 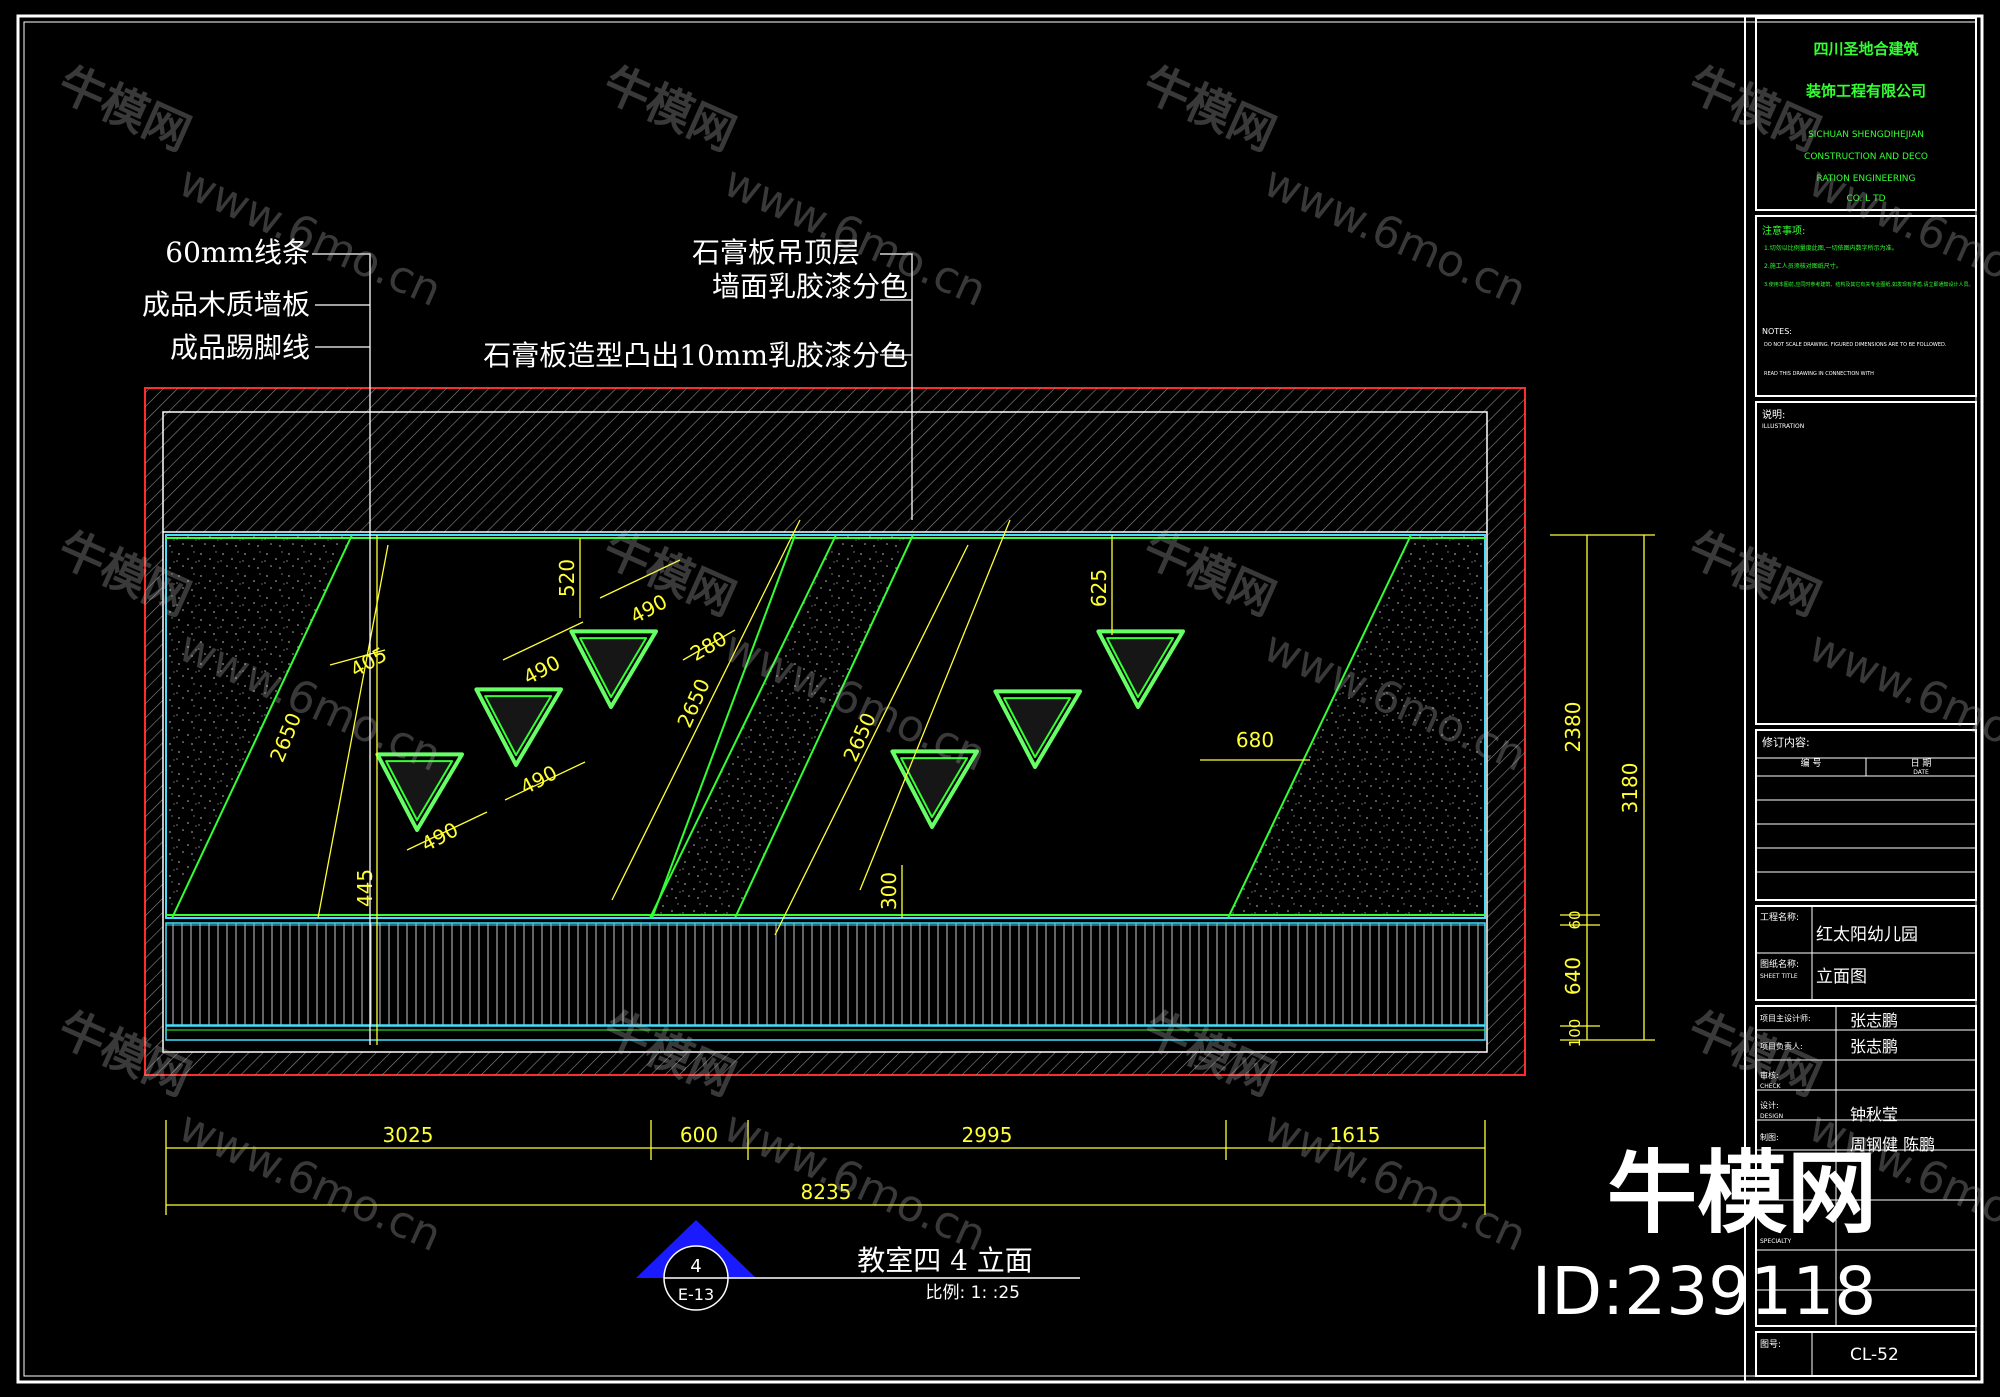 What do you see at coordinates (1742, 1193) in the screenshot?
I see `logo-brand-text: 牛模网` at bounding box center [1742, 1193].